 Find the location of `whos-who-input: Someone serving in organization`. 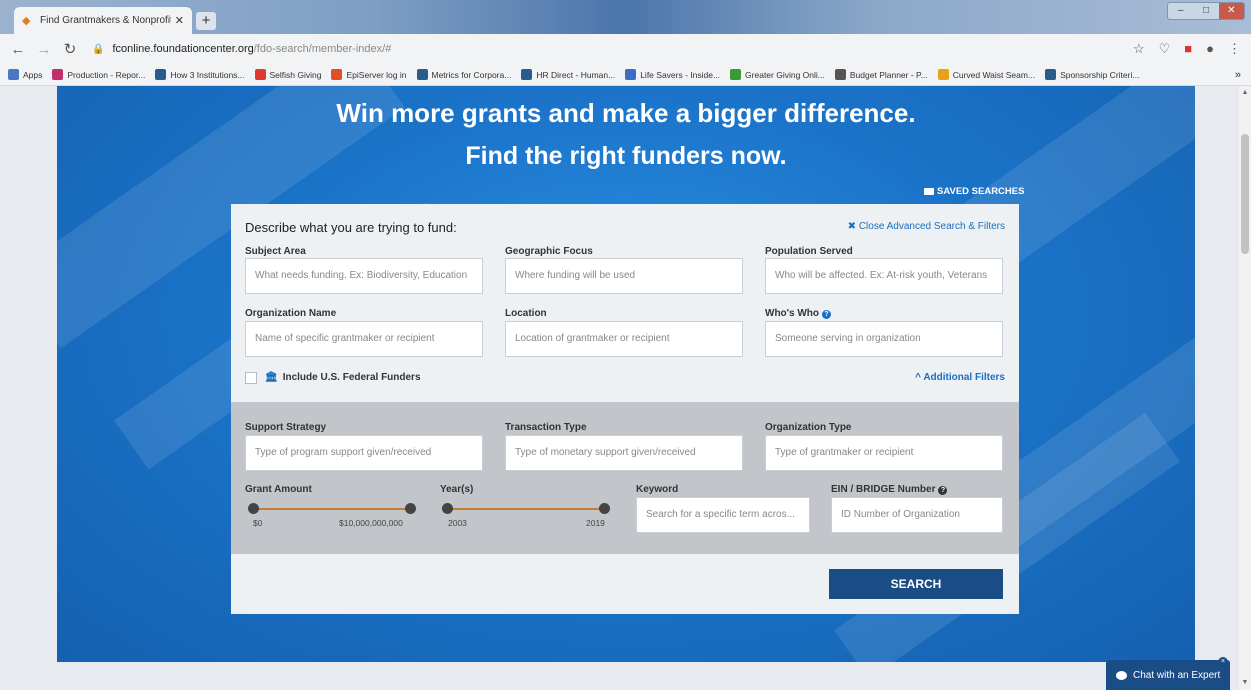

whos-who-input: Someone serving in organization is located at coordinates (884, 339).